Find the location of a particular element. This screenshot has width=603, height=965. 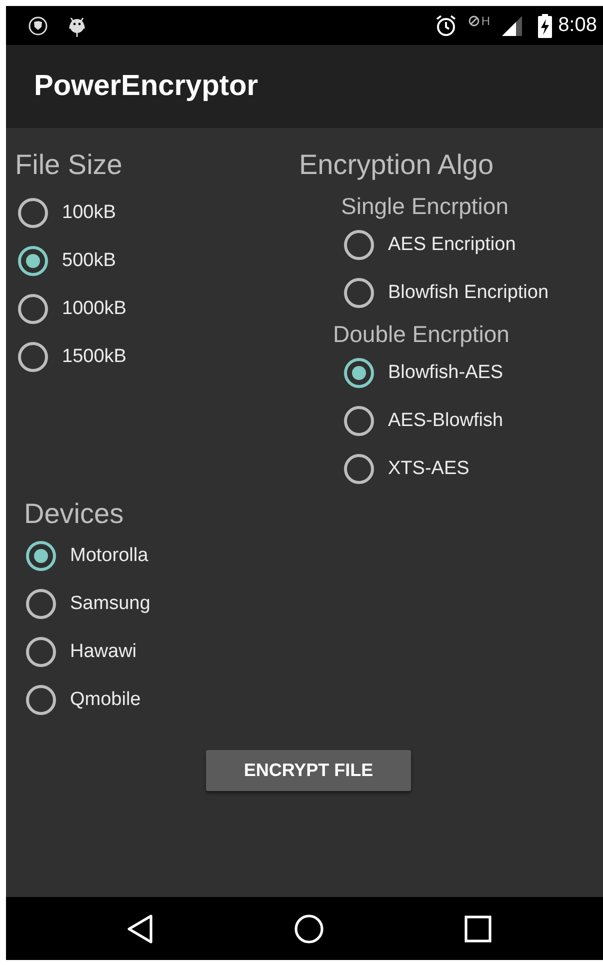

clock-time: 8:08 is located at coordinates (577, 25).